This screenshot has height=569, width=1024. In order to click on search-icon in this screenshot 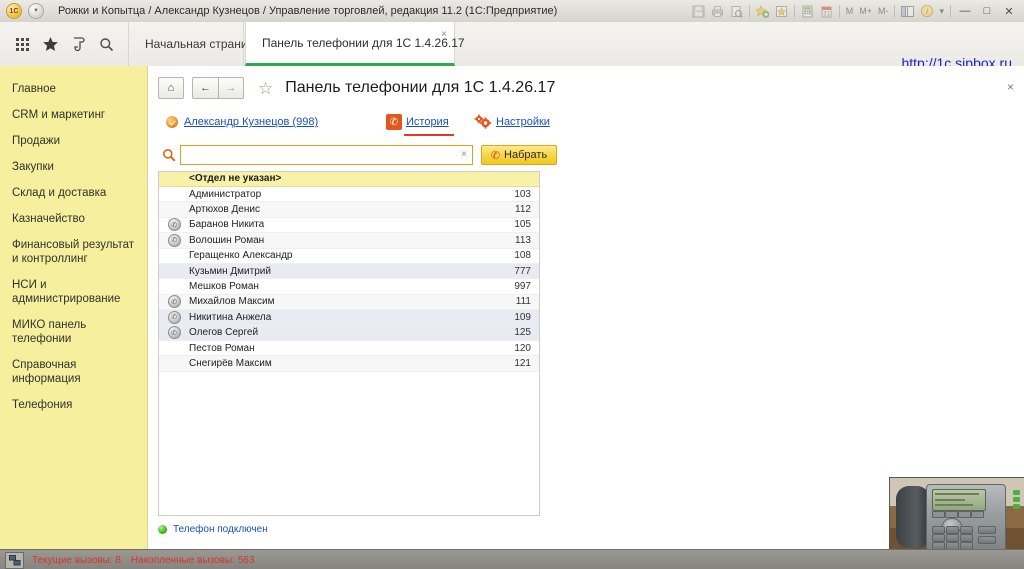, I will do `click(106, 44)`.